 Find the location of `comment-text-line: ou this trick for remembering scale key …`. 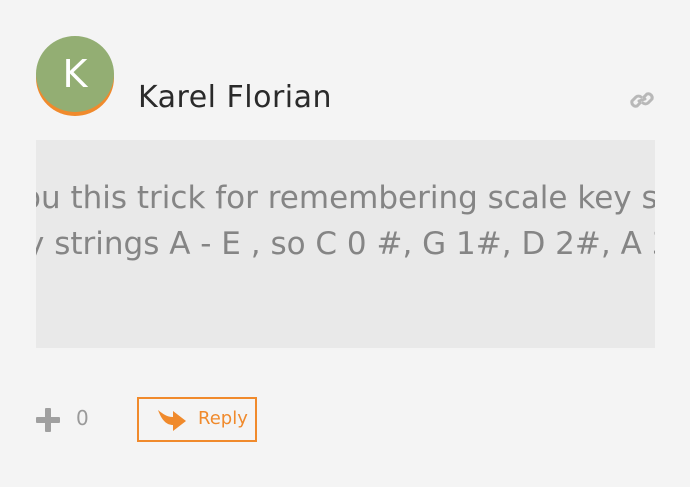

comment-text-line: ou this trick for remembering scale key … is located at coordinates (345, 198).